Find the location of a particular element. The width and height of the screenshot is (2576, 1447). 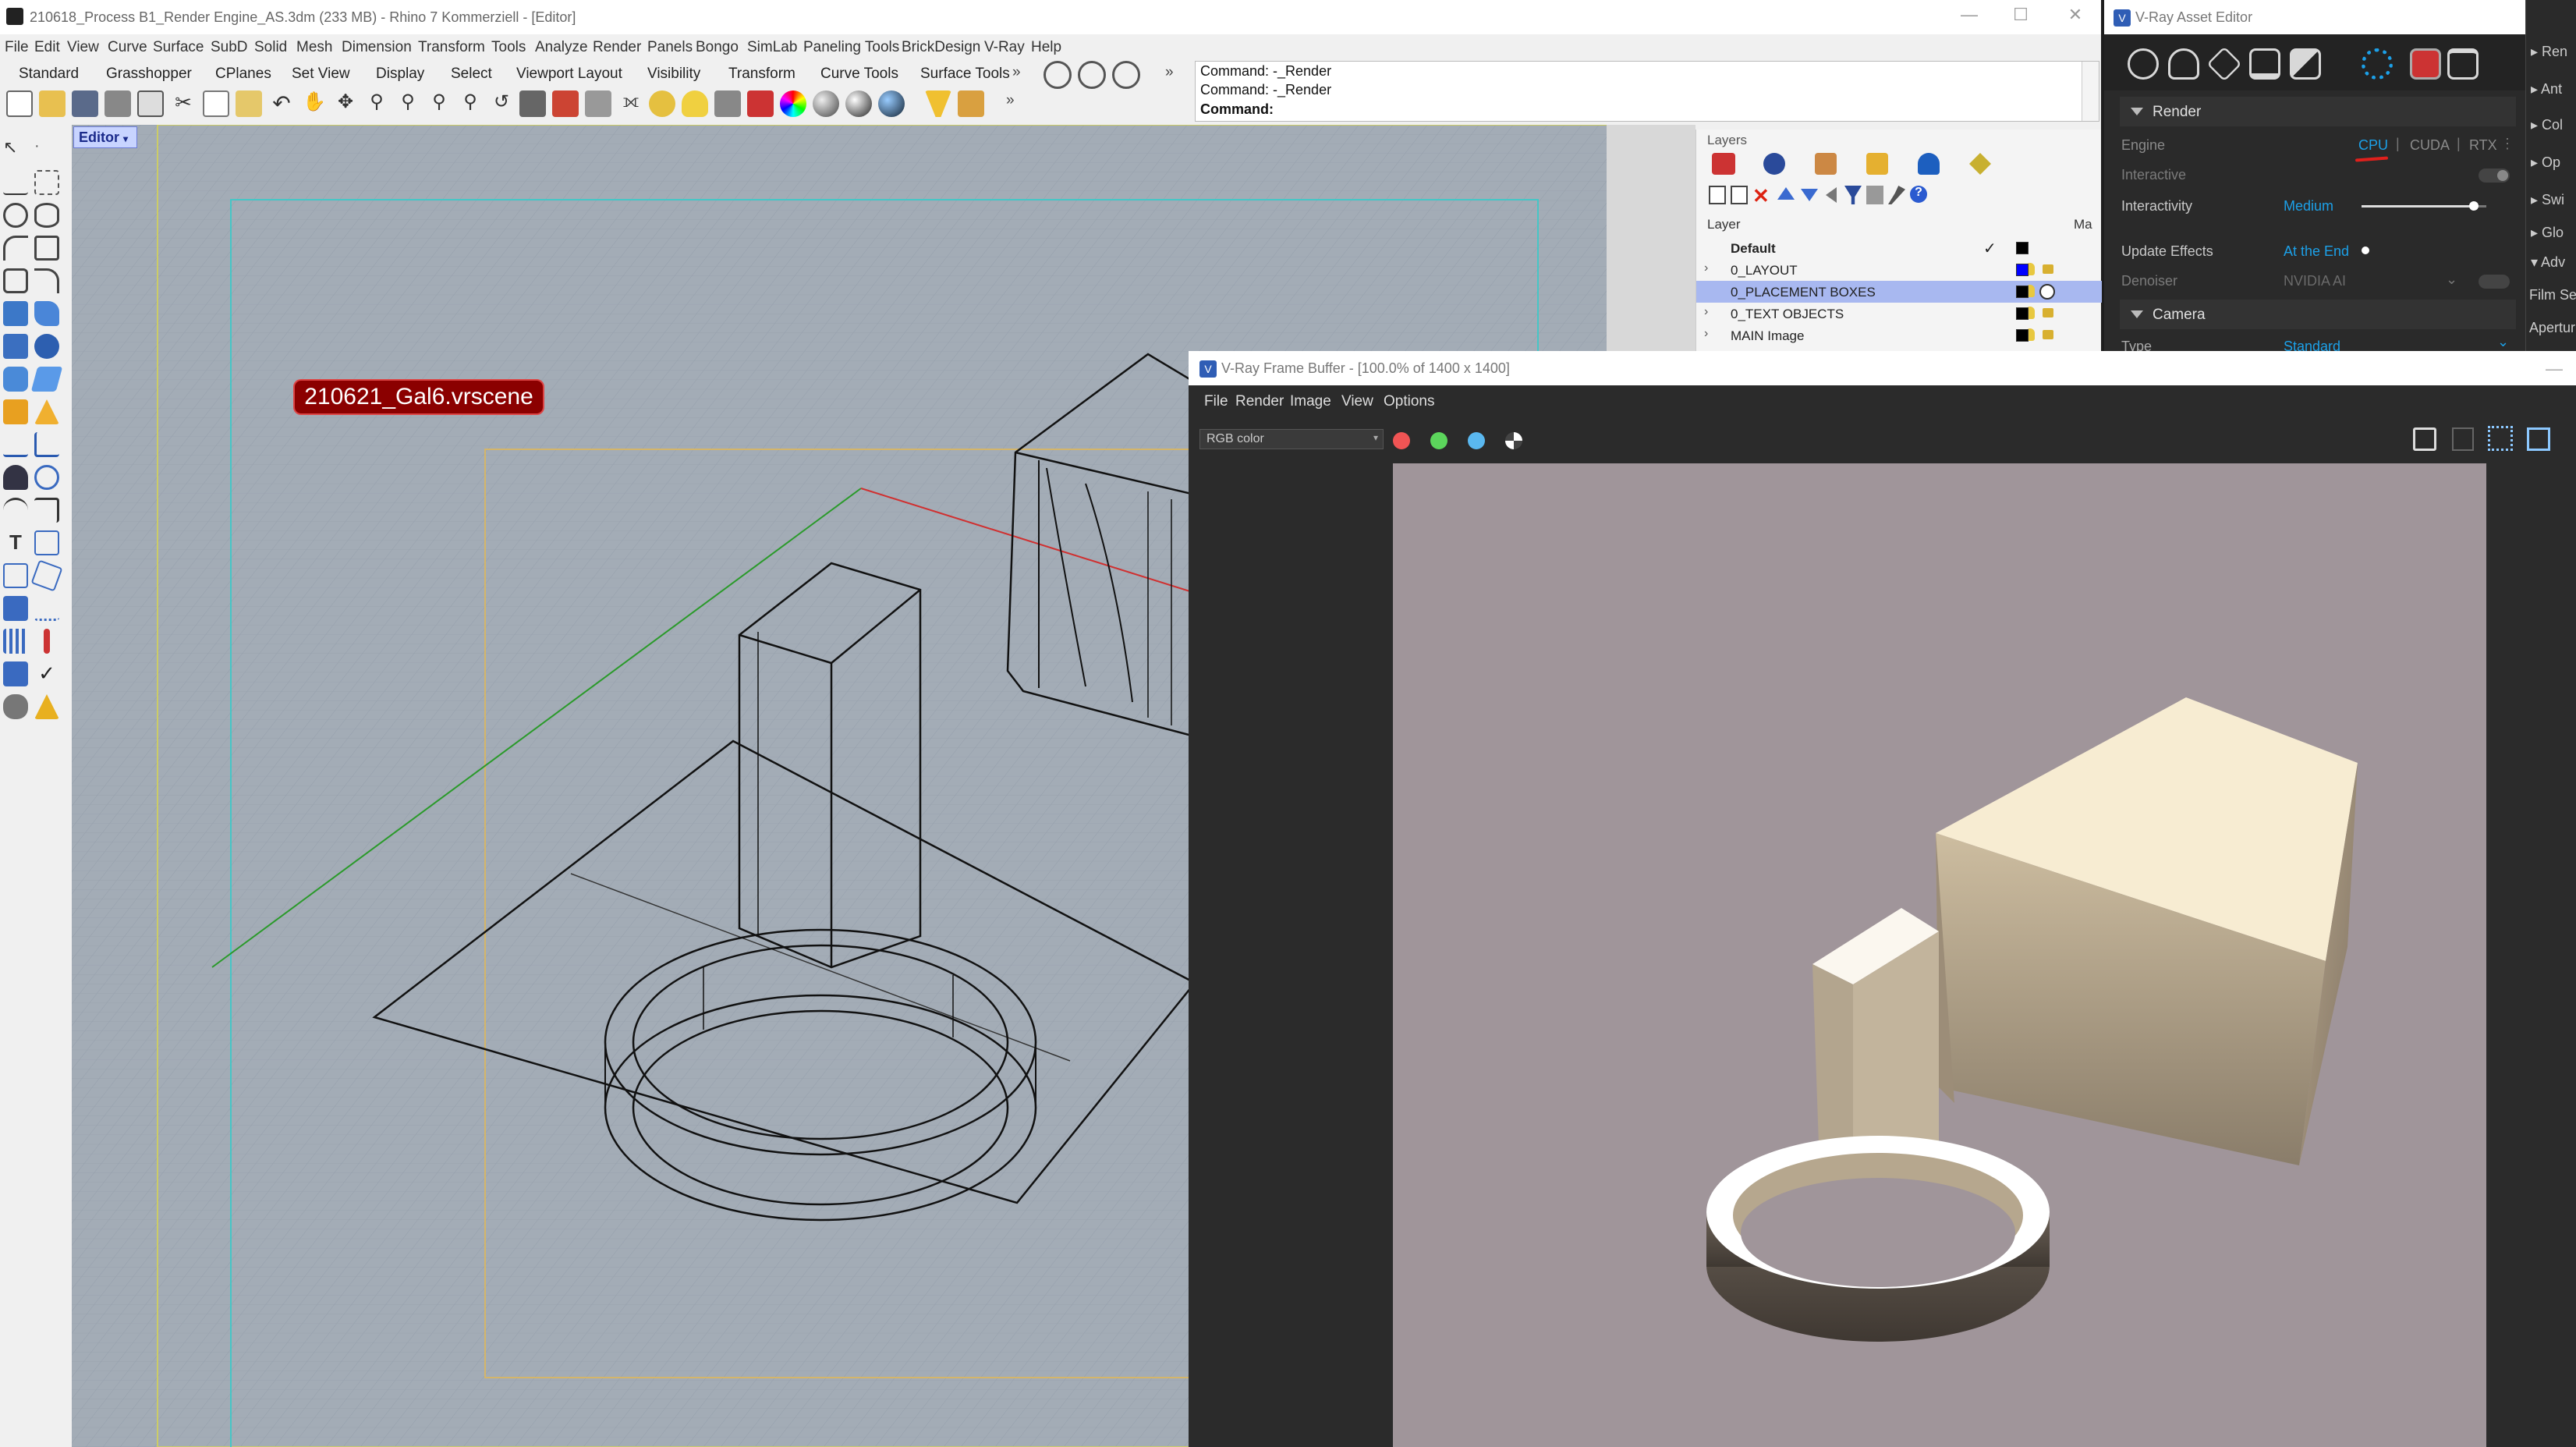

toolbar-overflow-icon: » is located at coordinates (1010, 100).